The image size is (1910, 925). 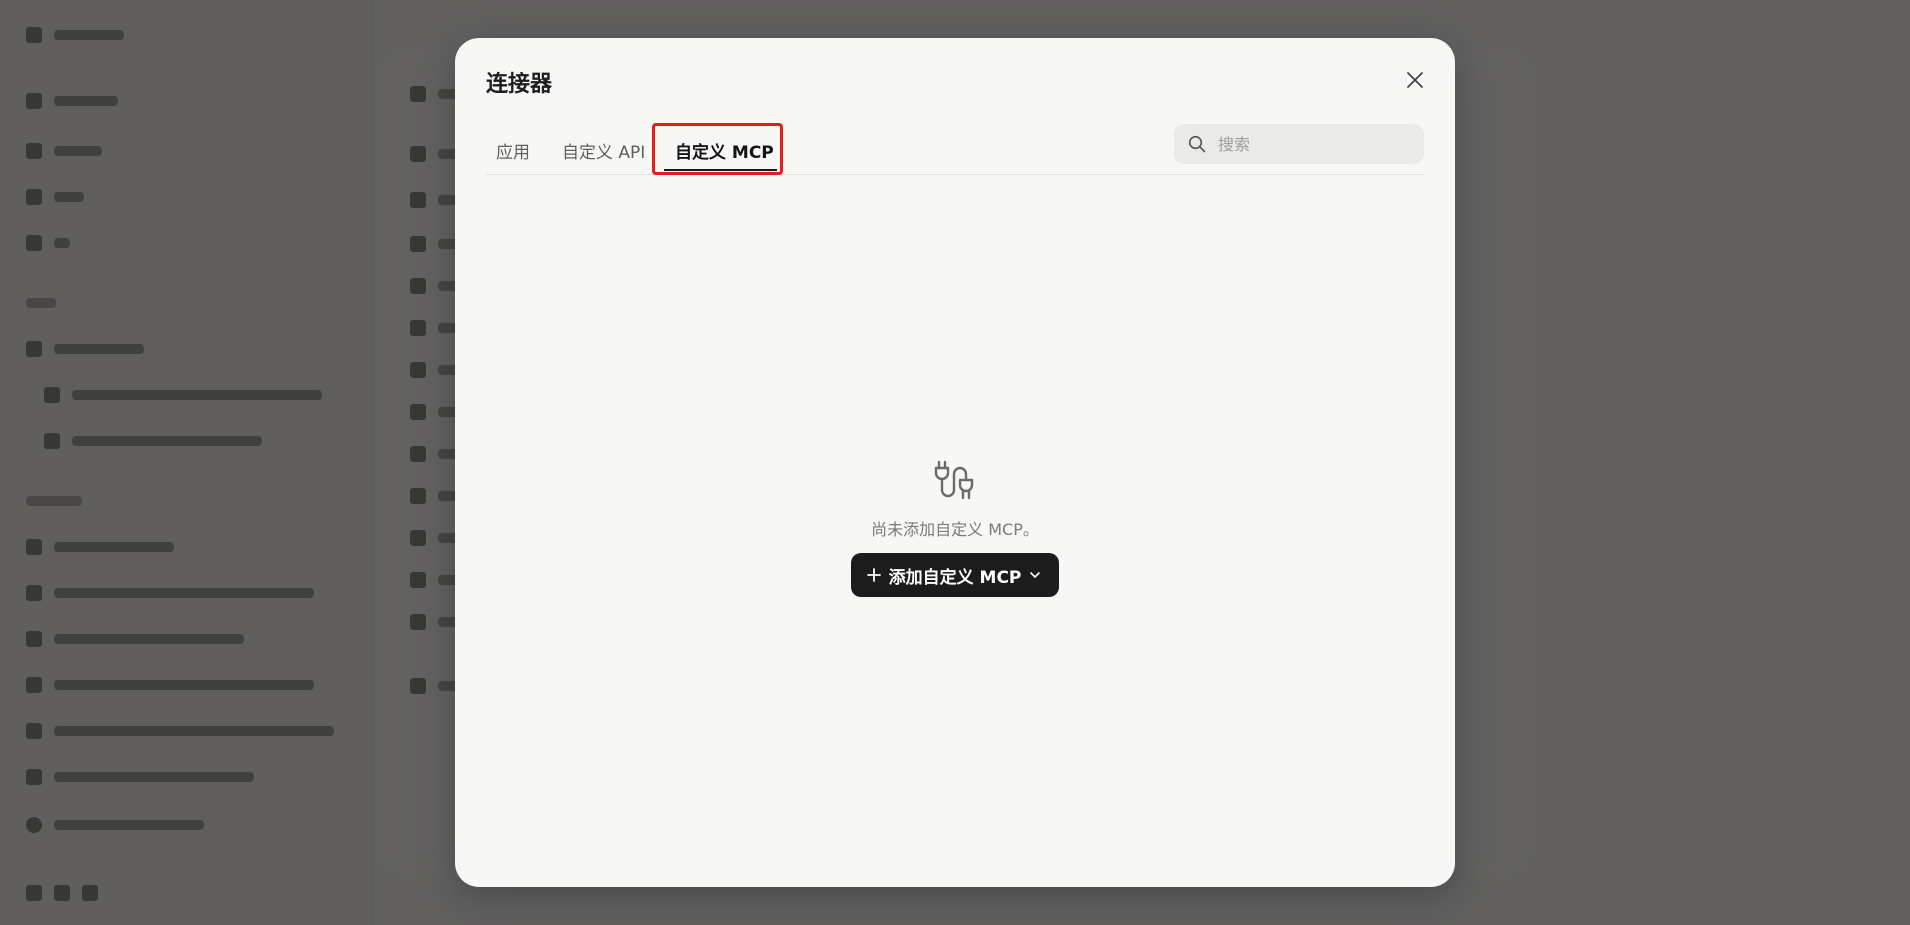 I want to click on plug-connector-icon, so click(x=954, y=480).